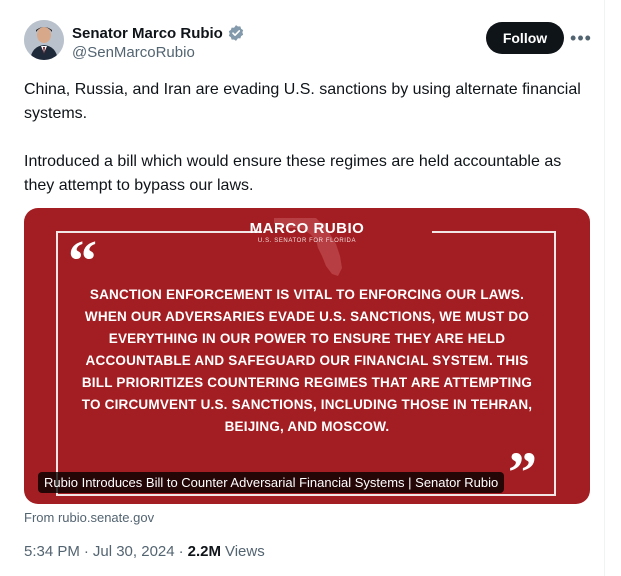 The width and height of the screenshot is (621, 576). Describe the element at coordinates (522, 472) in the screenshot. I see `close-quote-icon: ”` at that location.